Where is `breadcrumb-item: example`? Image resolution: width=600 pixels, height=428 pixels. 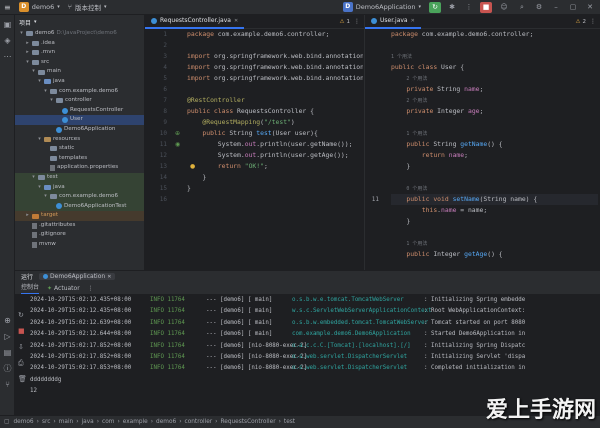
breadcrumb-item: example is located at coordinates (135, 422).